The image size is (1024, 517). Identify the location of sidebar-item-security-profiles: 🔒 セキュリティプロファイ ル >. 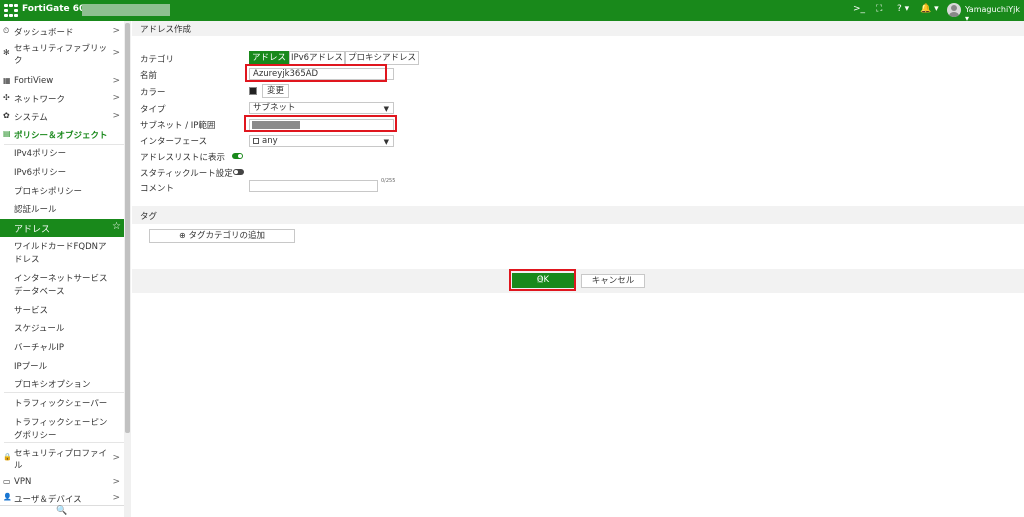
(62, 460).